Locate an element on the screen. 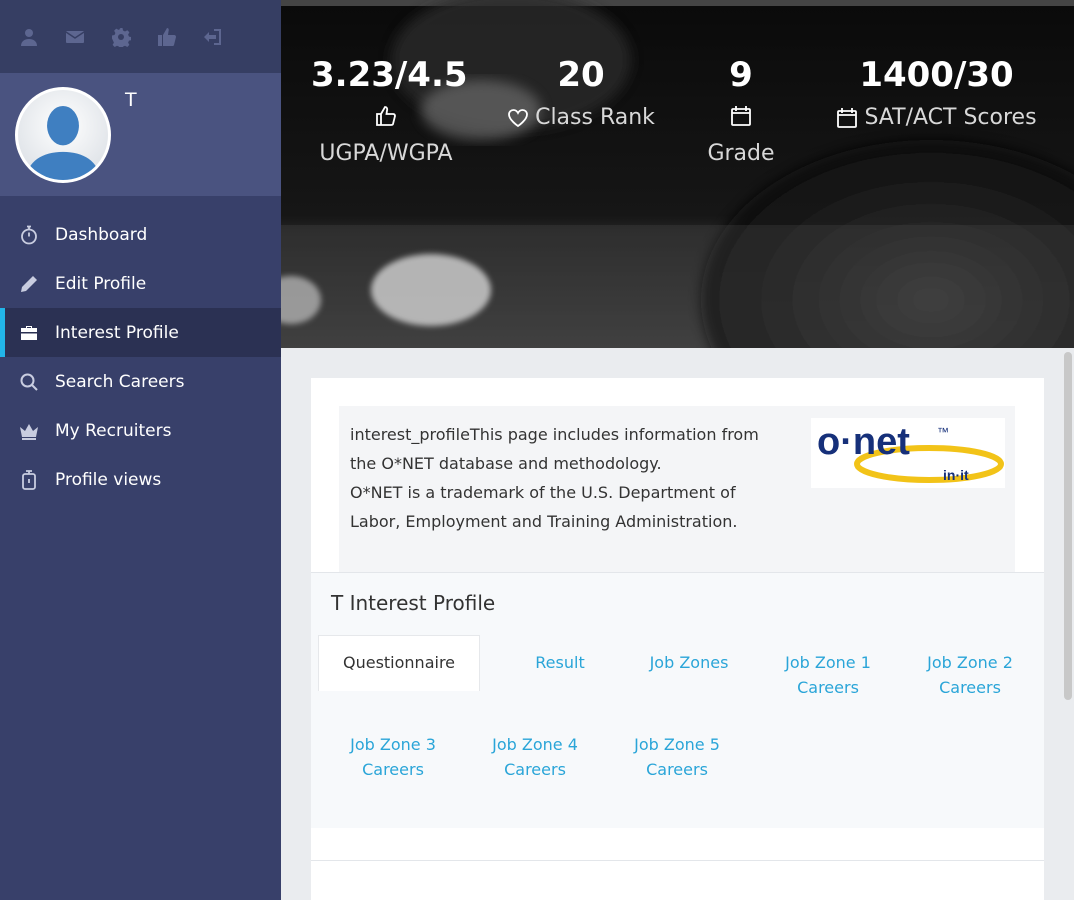 Image resolution: width=1074 pixels, height=900 pixels. grade-icon-row is located at coordinates (741, 116).